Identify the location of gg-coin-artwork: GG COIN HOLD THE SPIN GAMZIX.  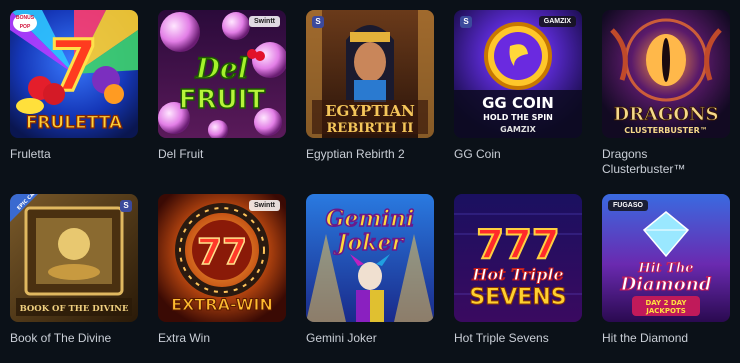
(518, 74).